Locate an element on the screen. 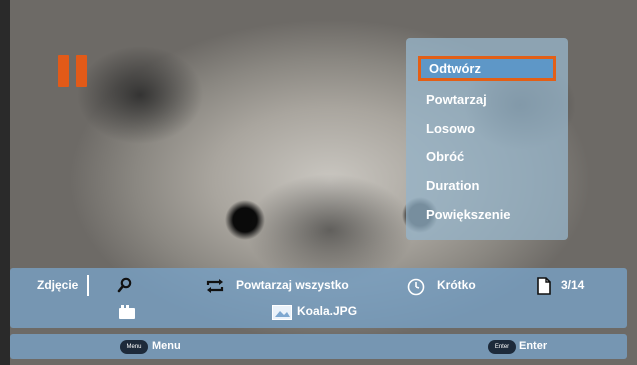 The height and width of the screenshot is (365, 637). duration-value: Krótko is located at coordinates (456, 285).